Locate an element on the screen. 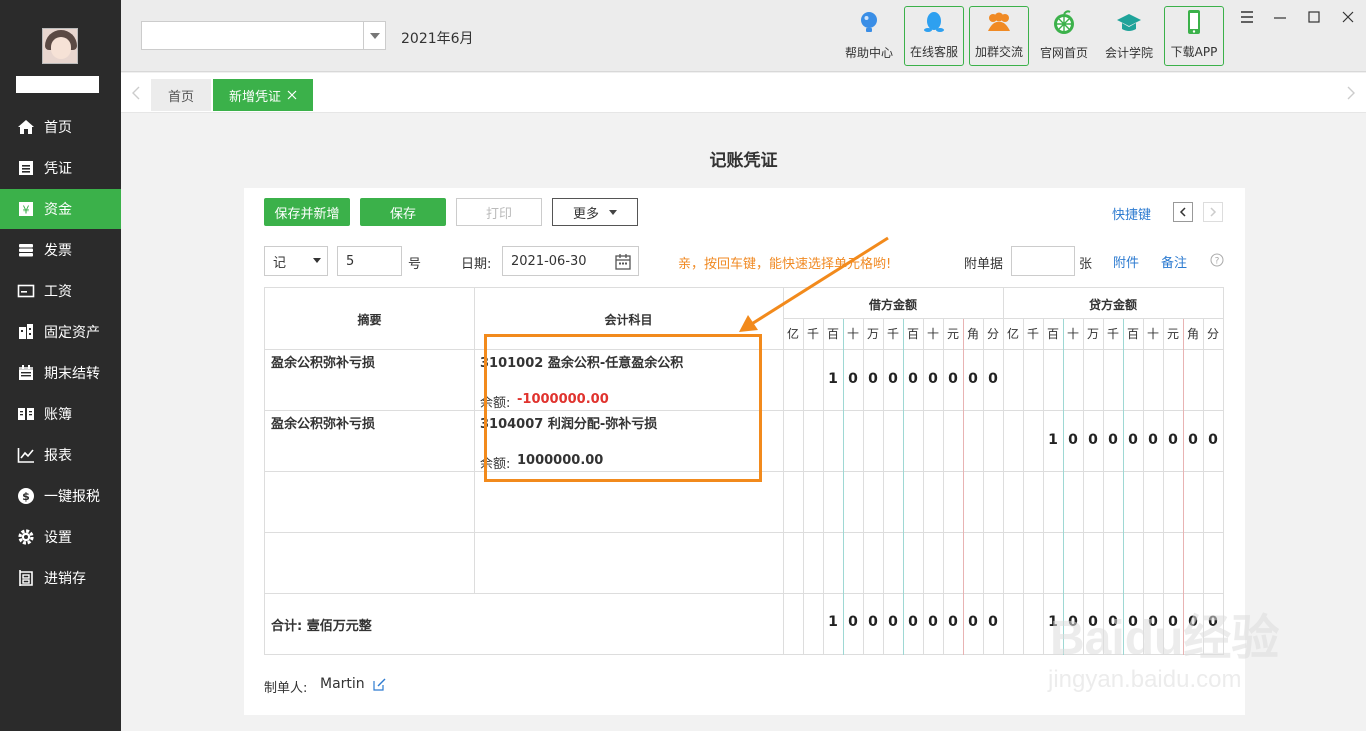 This screenshot has height=731, width=1366. row4-account is located at coordinates (629, 563).